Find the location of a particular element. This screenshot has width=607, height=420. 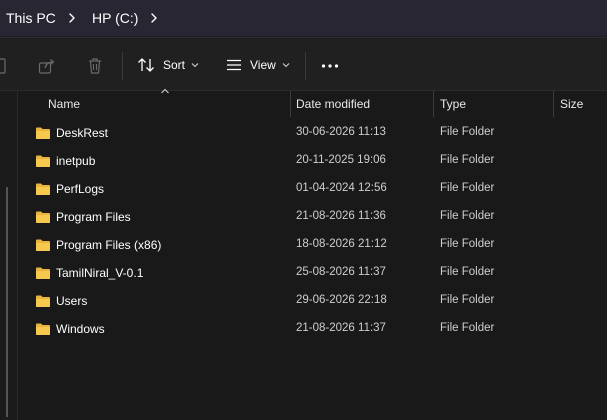

breadcrumb-this-pc: This PC is located at coordinates (31, 18).